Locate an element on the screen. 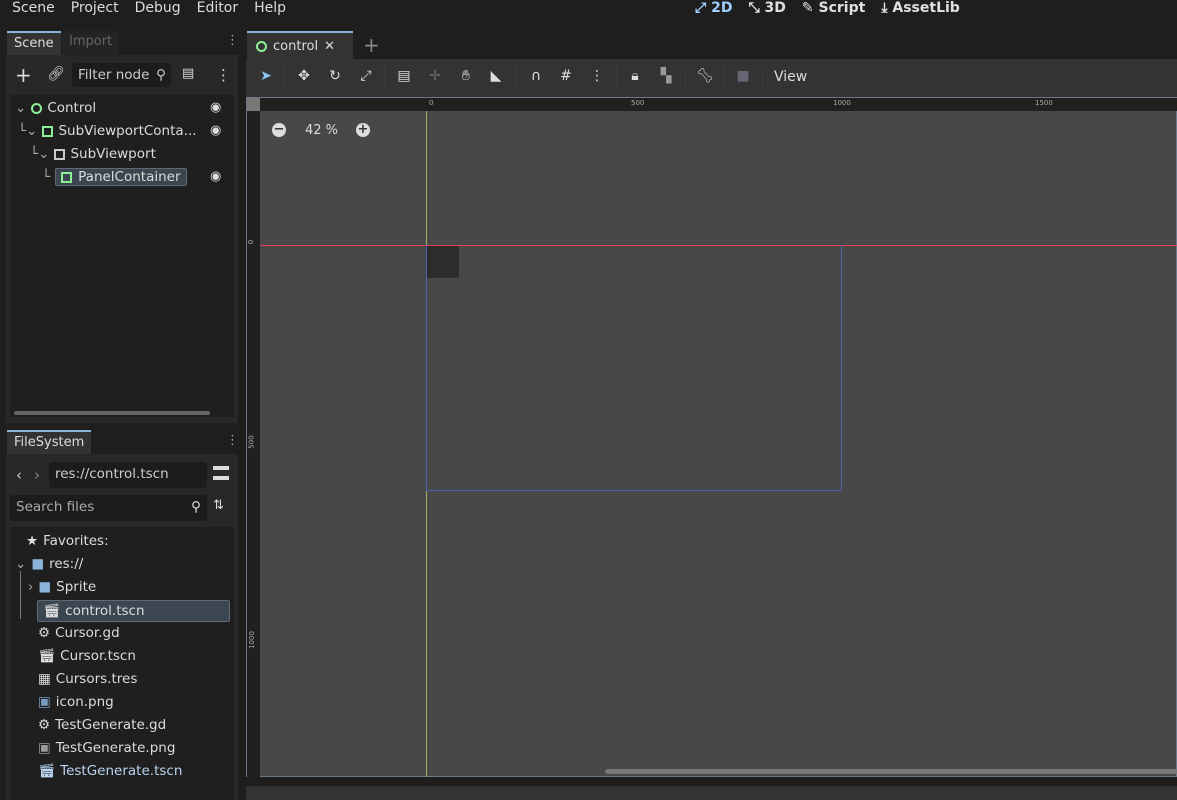 The height and width of the screenshot is (800, 1177). zoom-in-icon: + is located at coordinates (363, 130).